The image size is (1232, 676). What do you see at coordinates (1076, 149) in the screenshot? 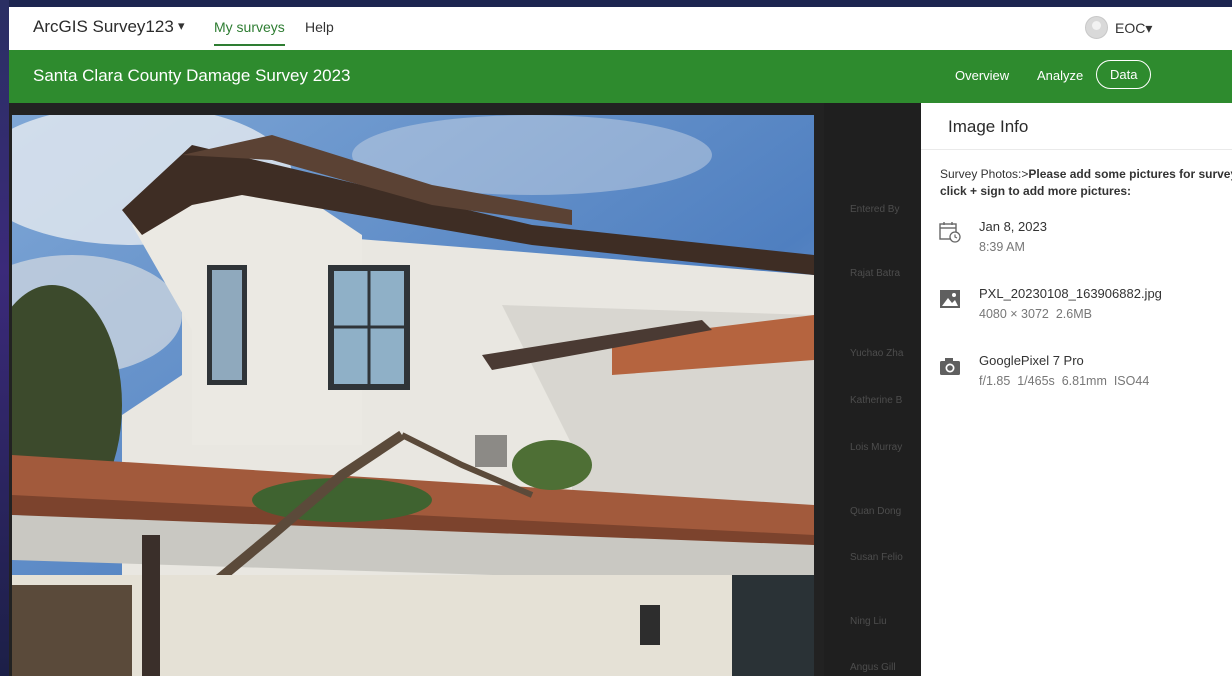
I see `divider` at bounding box center [1076, 149].